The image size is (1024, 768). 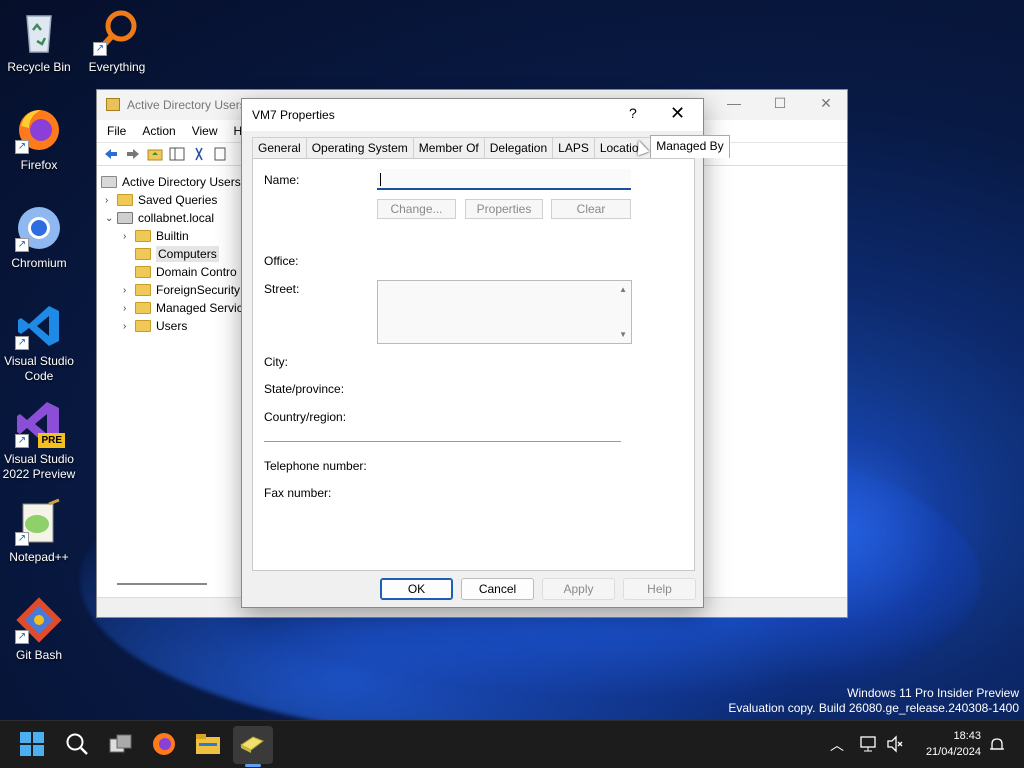 What do you see at coordinates (39, 629) in the screenshot?
I see `desktop-icon-git-bash: ↗ Git Bash` at bounding box center [39, 629].